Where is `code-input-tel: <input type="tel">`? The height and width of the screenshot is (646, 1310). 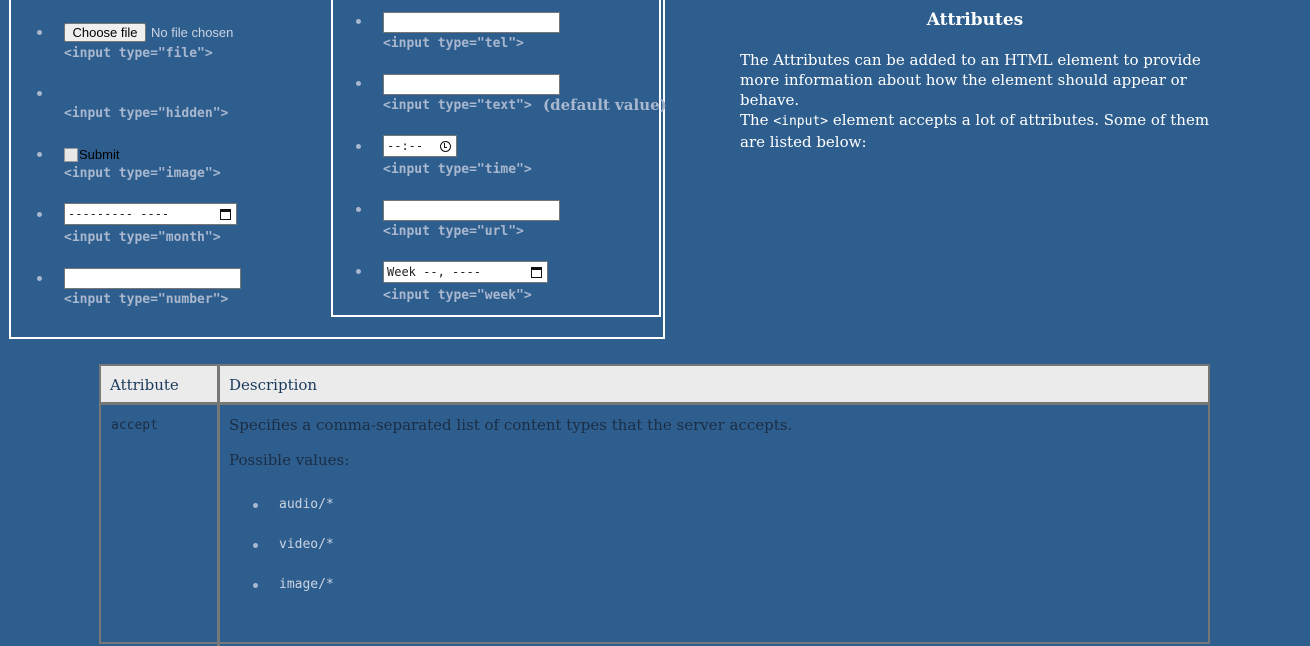 code-input-tel: <input type="tel"> is located at coordinates (453, 43).